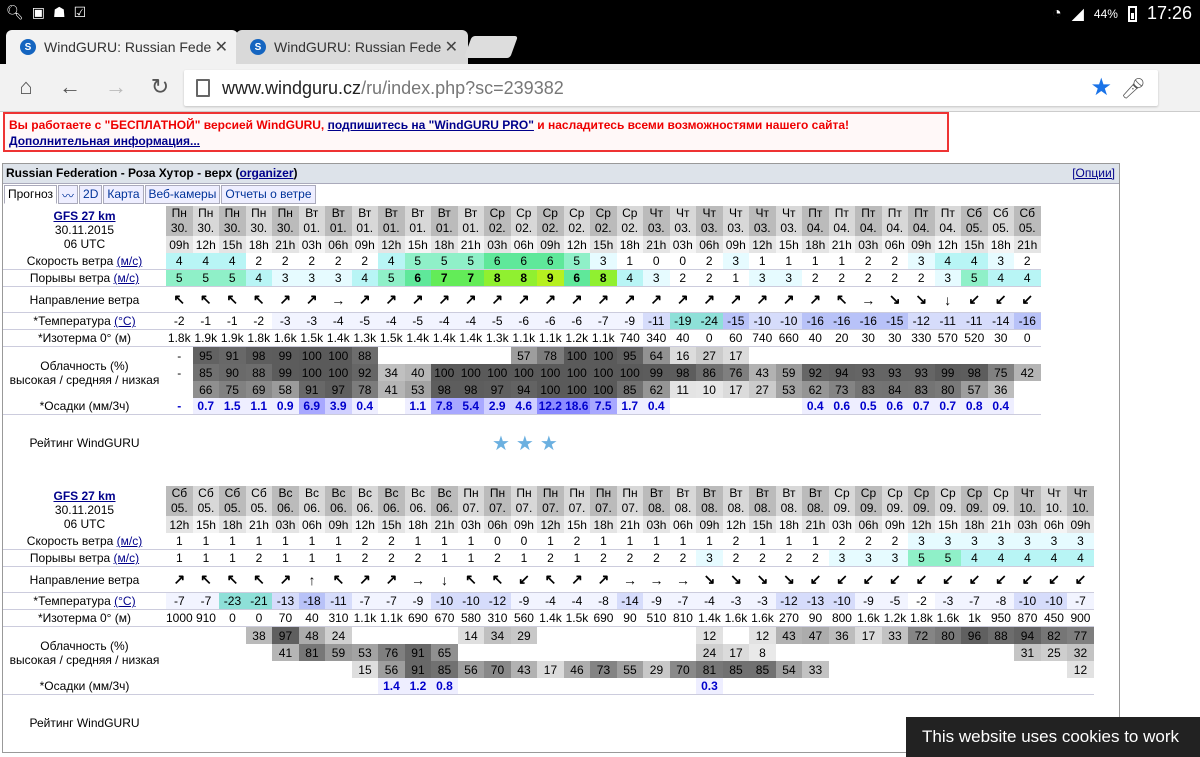  What do you see at coordinates (948, 635) in the screenshot?
I see `cloud-cell: 80` at bounding box center [948, 635].